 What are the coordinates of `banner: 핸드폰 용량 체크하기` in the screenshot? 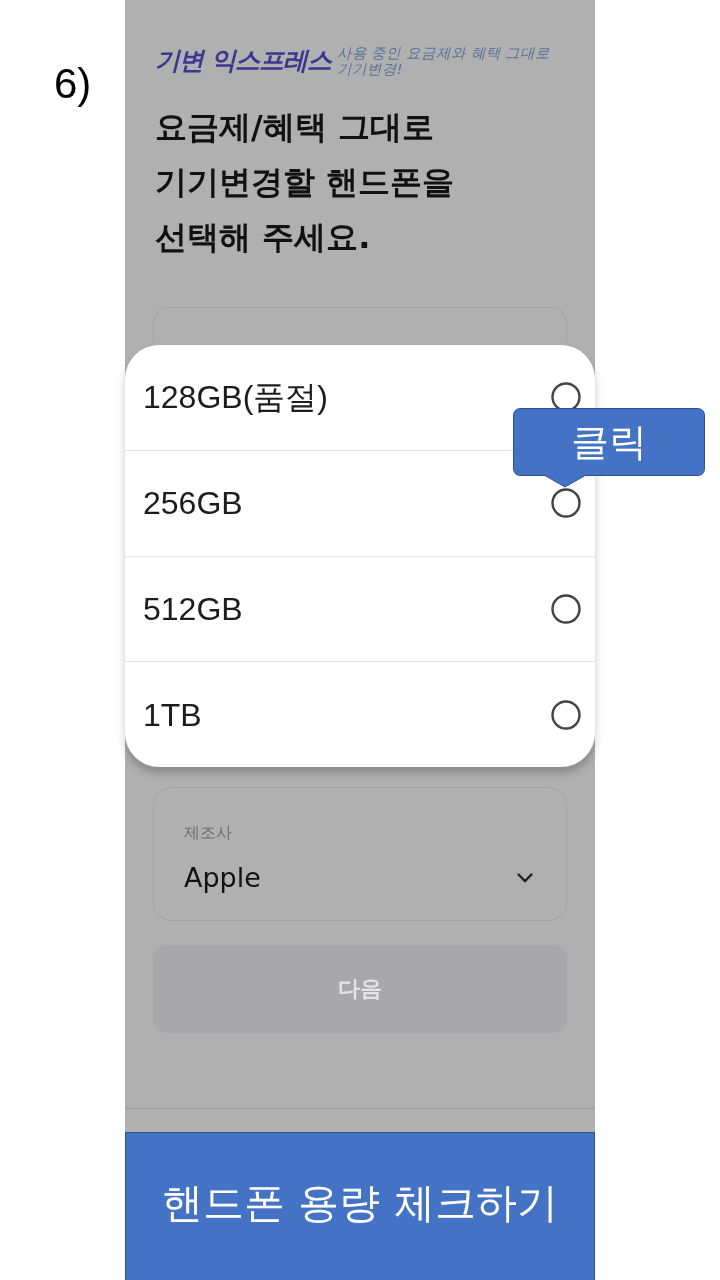 It's located at (360, 1206).